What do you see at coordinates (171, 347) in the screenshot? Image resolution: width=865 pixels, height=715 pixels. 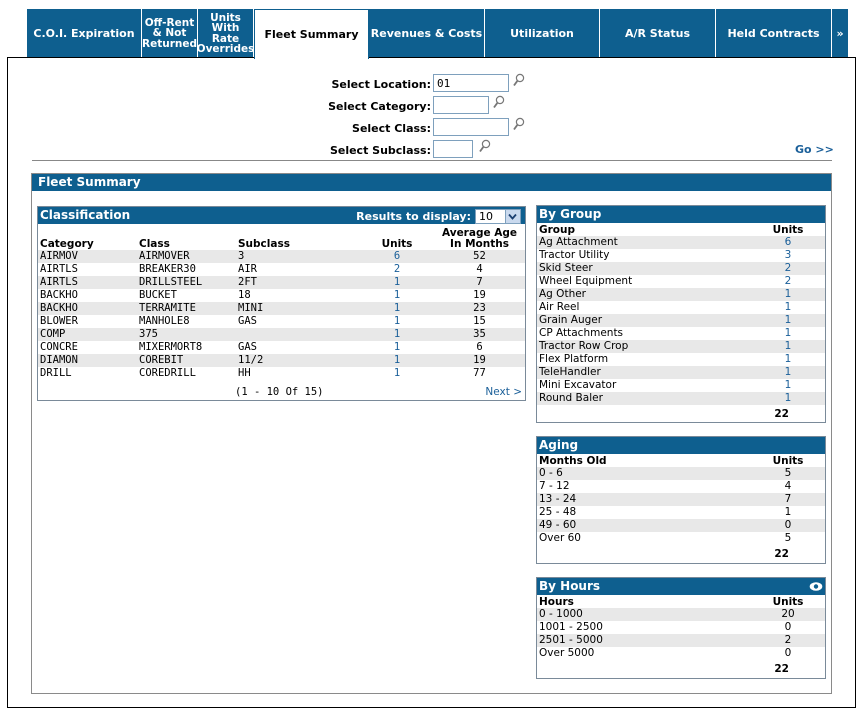 I see `class-cell: MIXERMORT8` at bounding box center [171, 347].